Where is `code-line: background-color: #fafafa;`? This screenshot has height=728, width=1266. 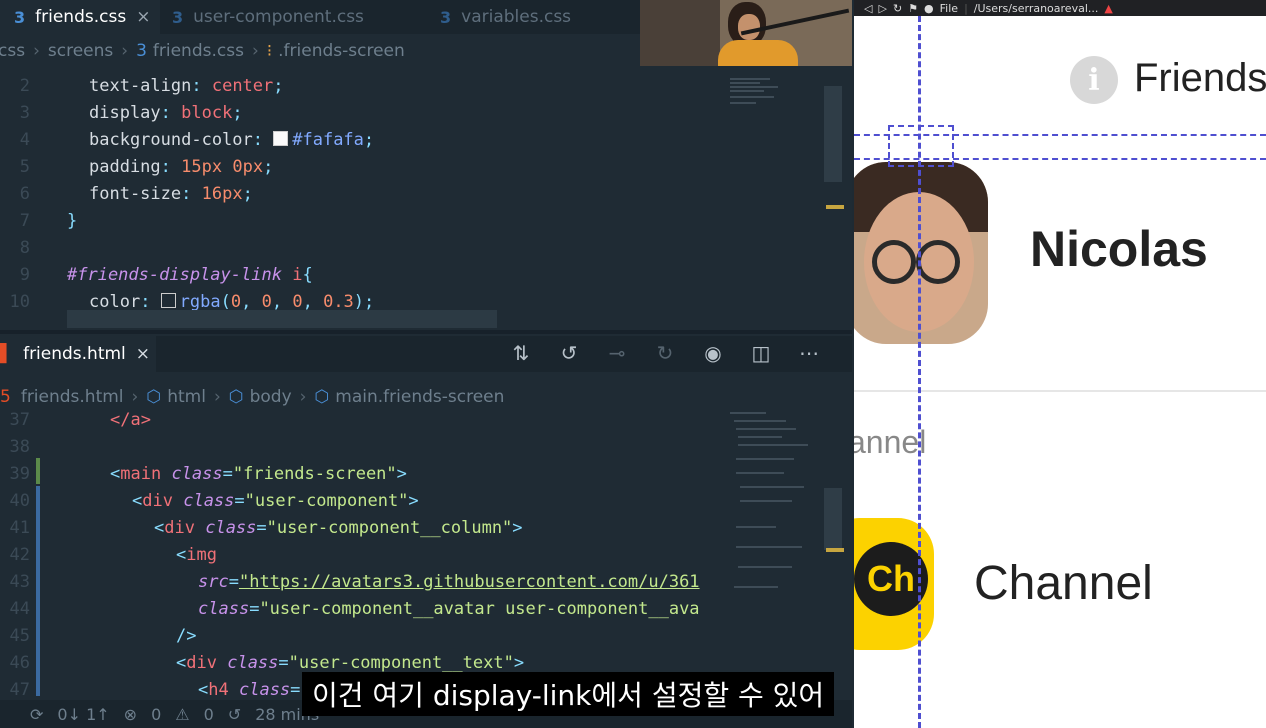 code-line: background-color: #fafafa; is located at coordinates (232, 139).